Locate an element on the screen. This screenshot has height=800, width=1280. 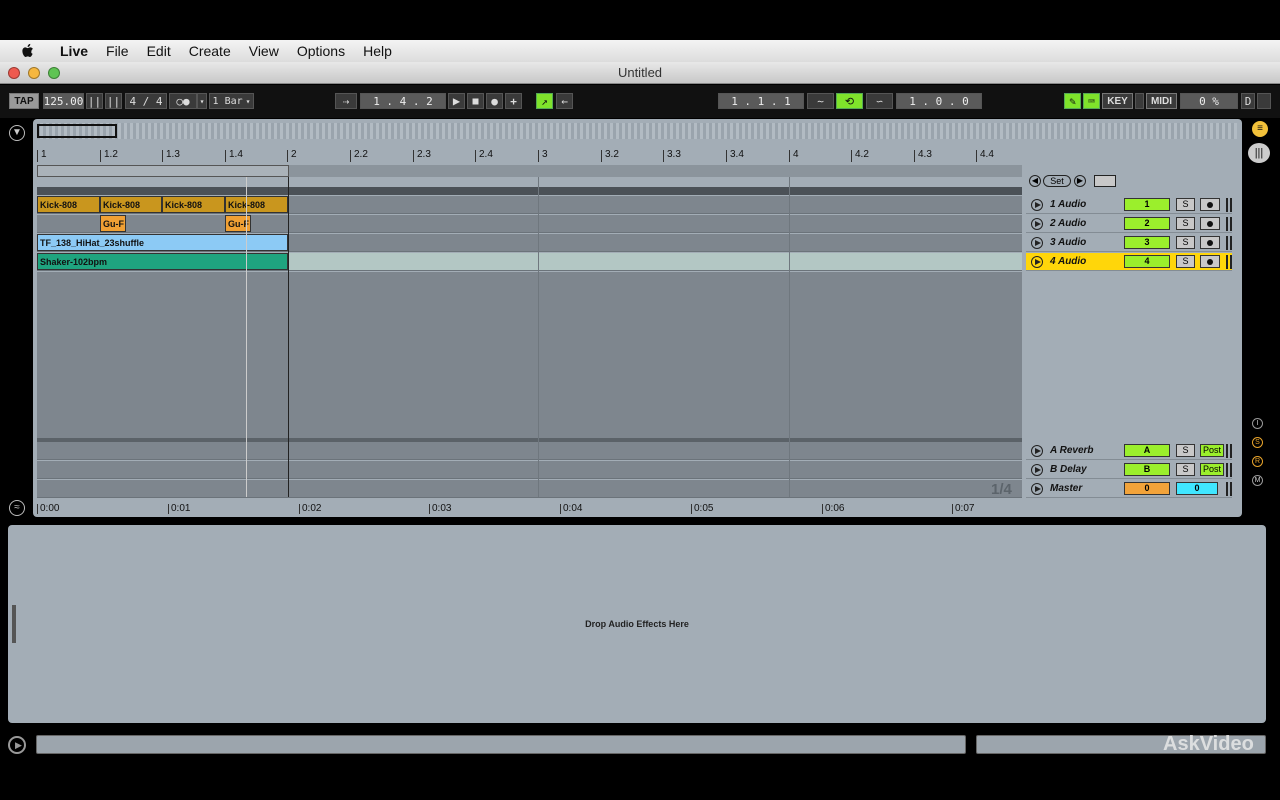
follow-button: ⇢ is located at coordinates (346, 101).